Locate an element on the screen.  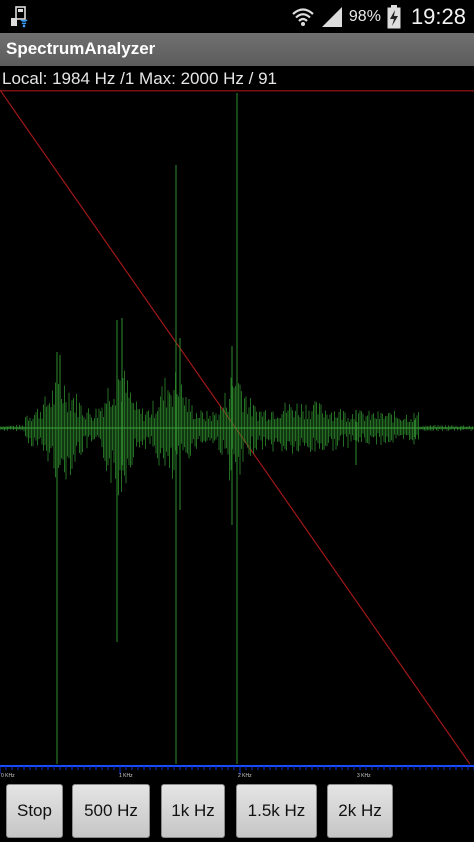
usb-debug-icon is located at coordinates (19, 17).